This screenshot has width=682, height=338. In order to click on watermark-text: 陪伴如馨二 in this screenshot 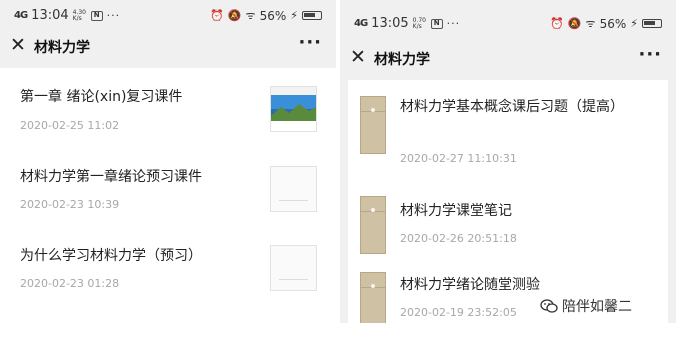, I will do `click(597, 307)`.